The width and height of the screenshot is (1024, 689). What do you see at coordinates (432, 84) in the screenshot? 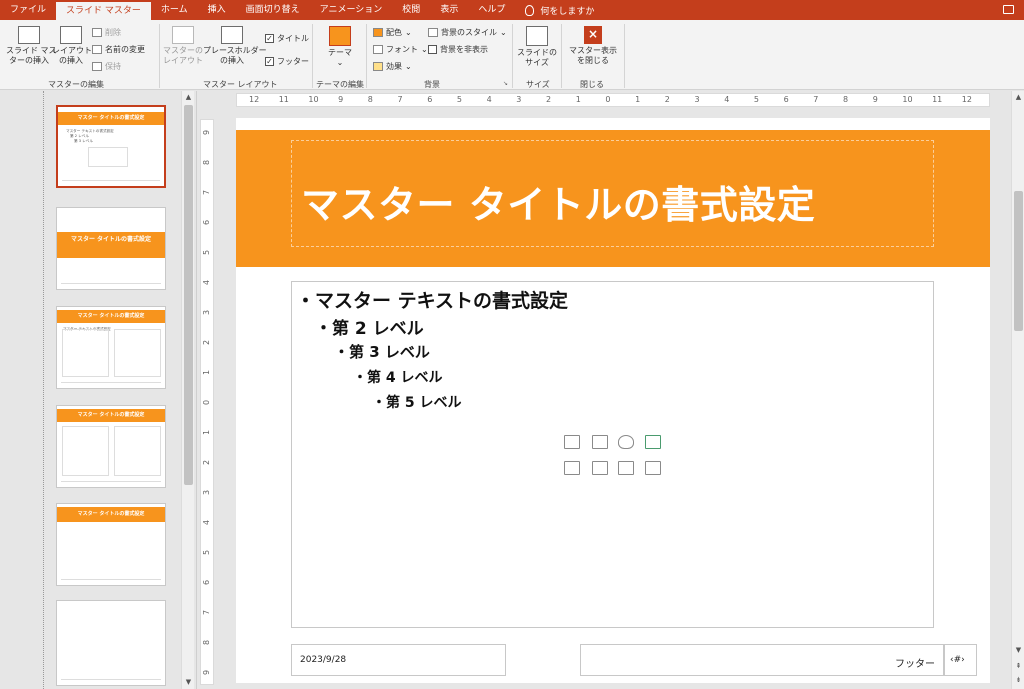
I see `group-label-background: 背景` at bounding box center [432, 84].